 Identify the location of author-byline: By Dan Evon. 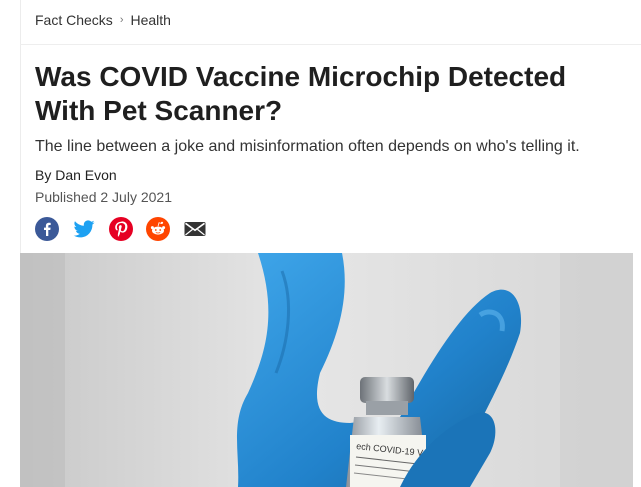
(76, 175).